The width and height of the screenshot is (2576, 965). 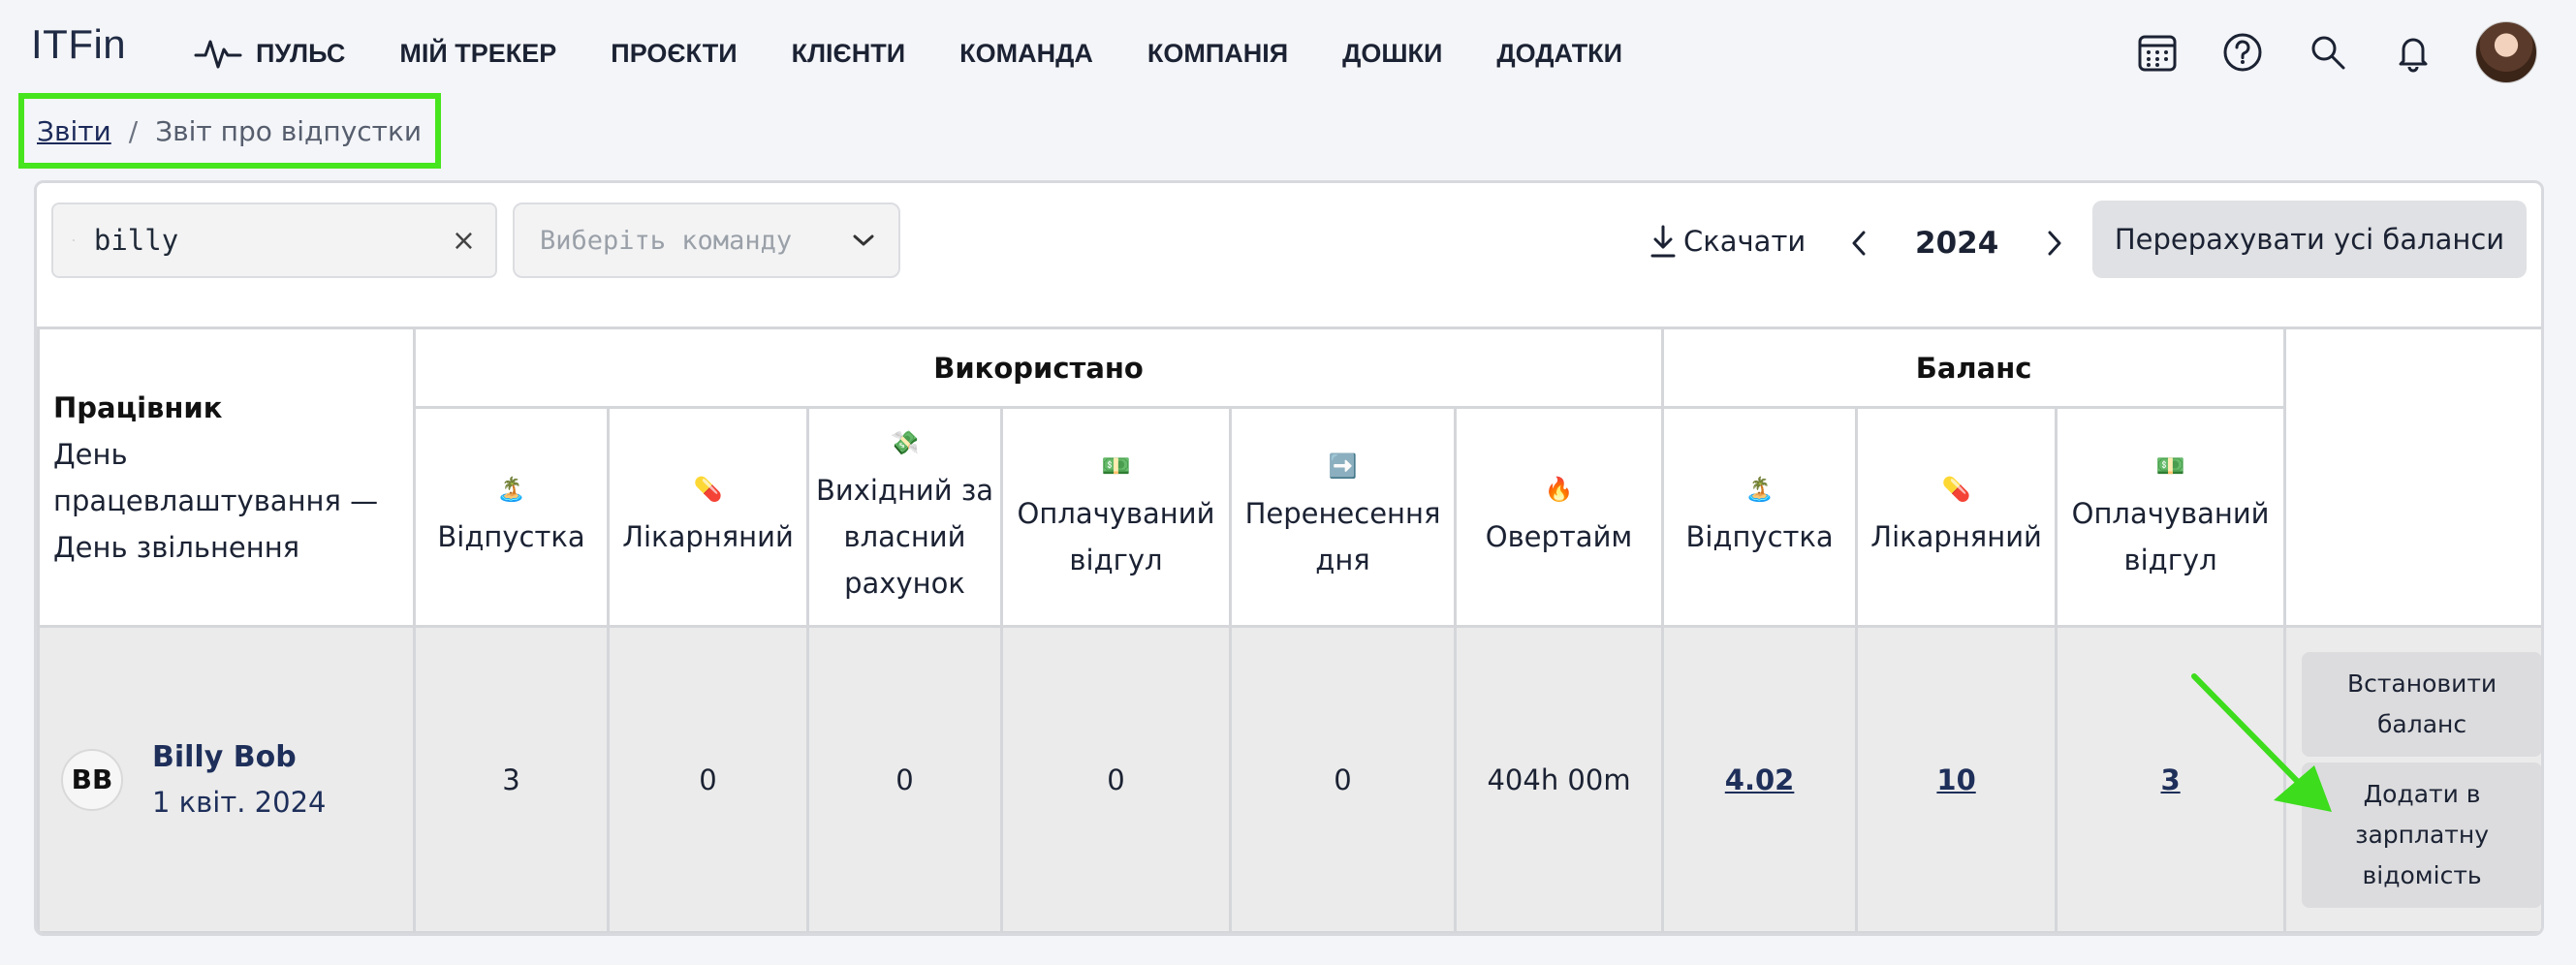 I want to click on header-actions, so click(x=2316, y=52).